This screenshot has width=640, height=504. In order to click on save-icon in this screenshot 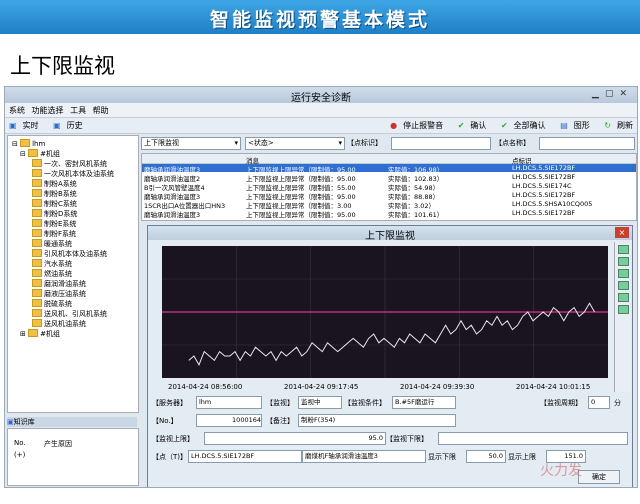, I will do `click(623, 309)`.